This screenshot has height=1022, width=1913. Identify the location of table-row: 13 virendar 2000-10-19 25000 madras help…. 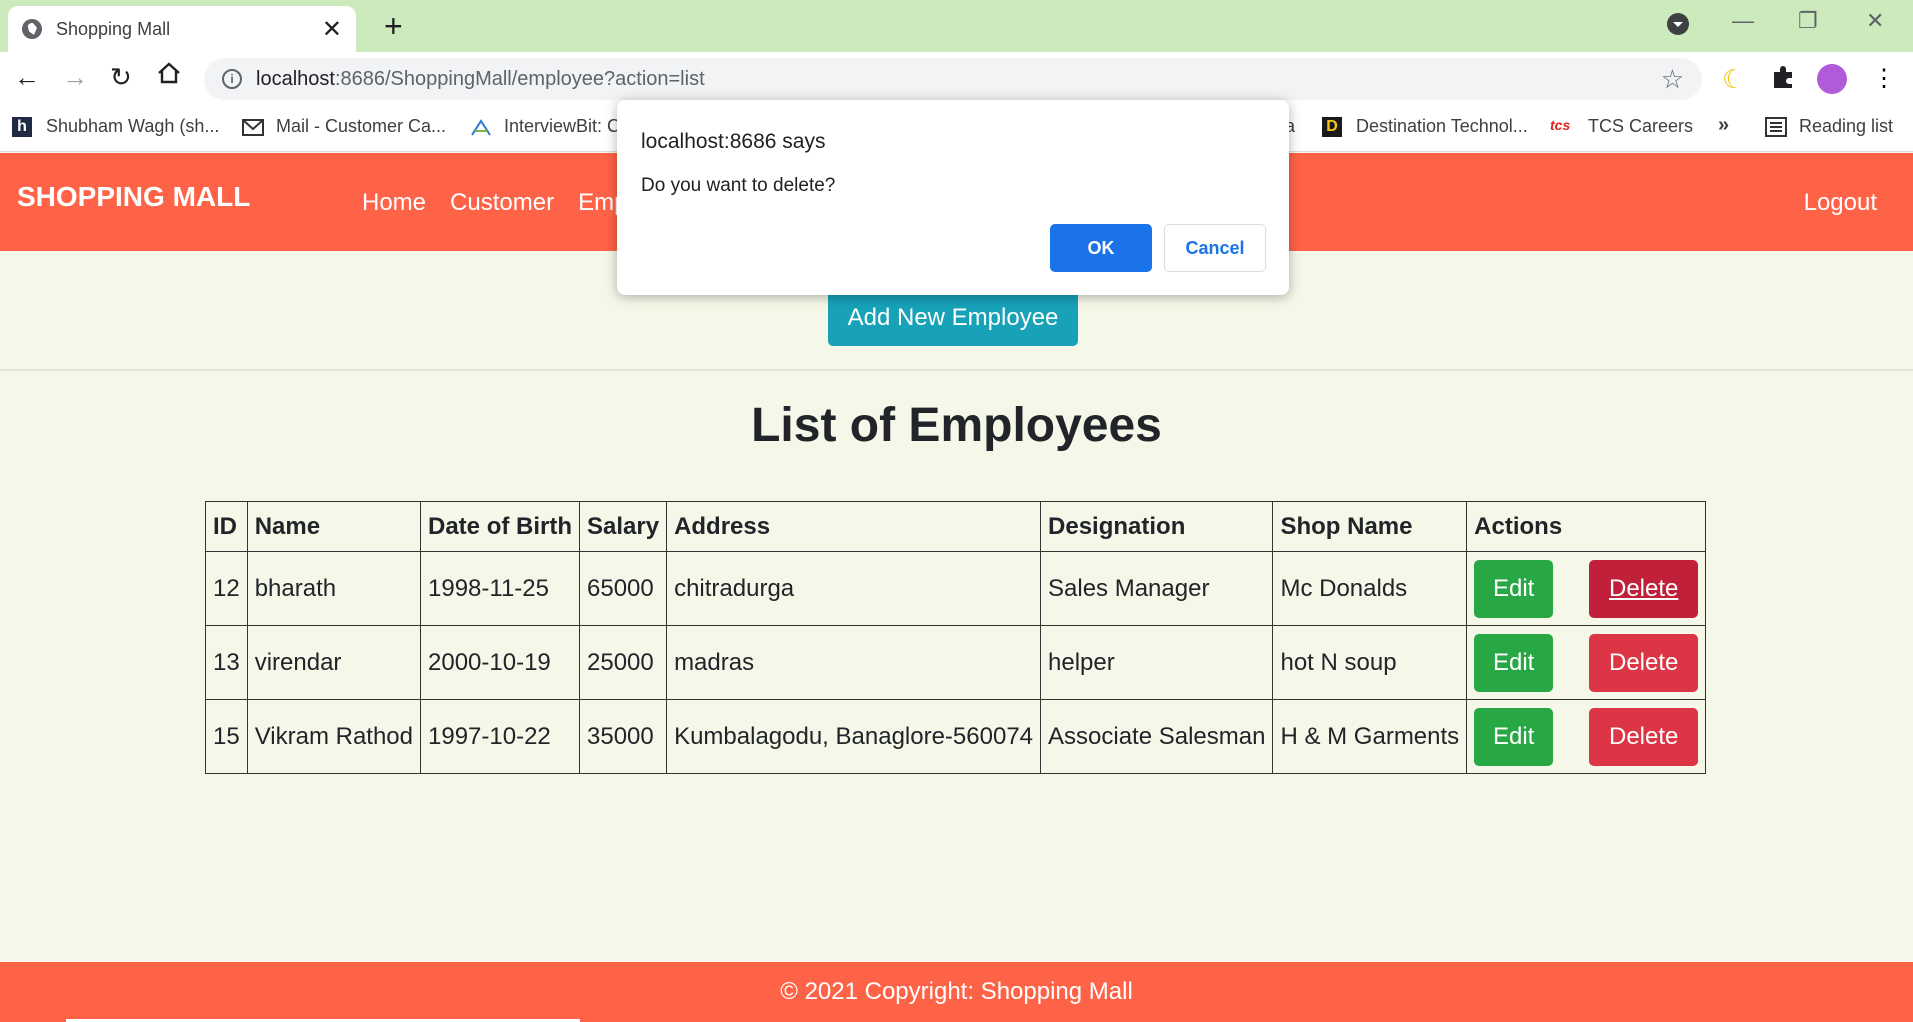
(956, 662).